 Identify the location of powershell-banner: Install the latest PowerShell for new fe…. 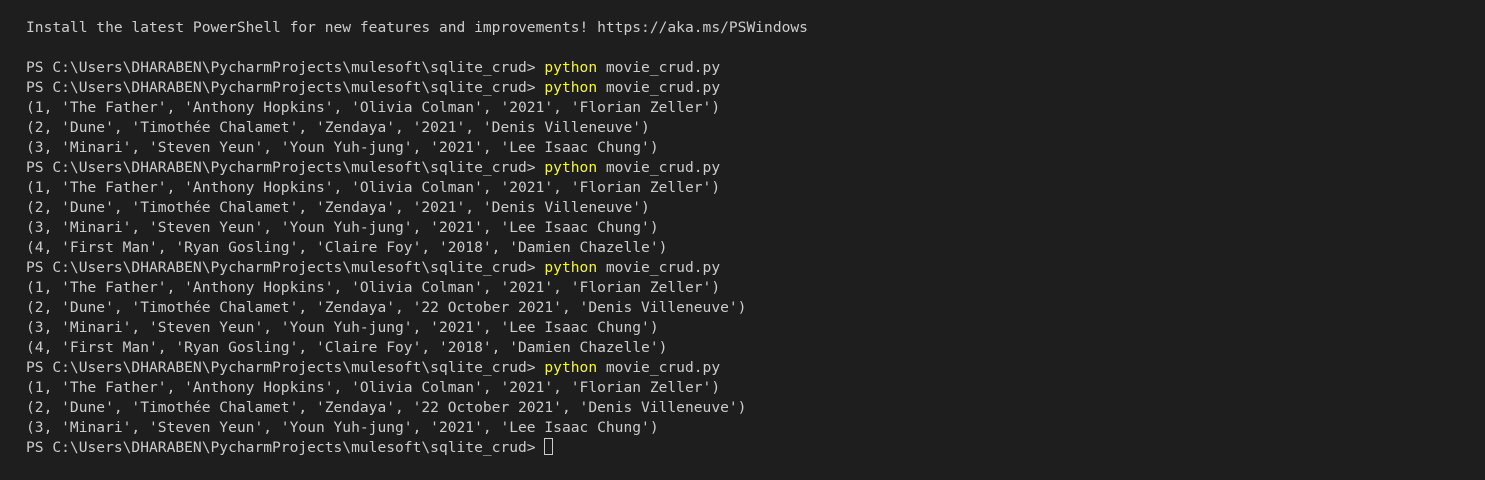
(417, 27).